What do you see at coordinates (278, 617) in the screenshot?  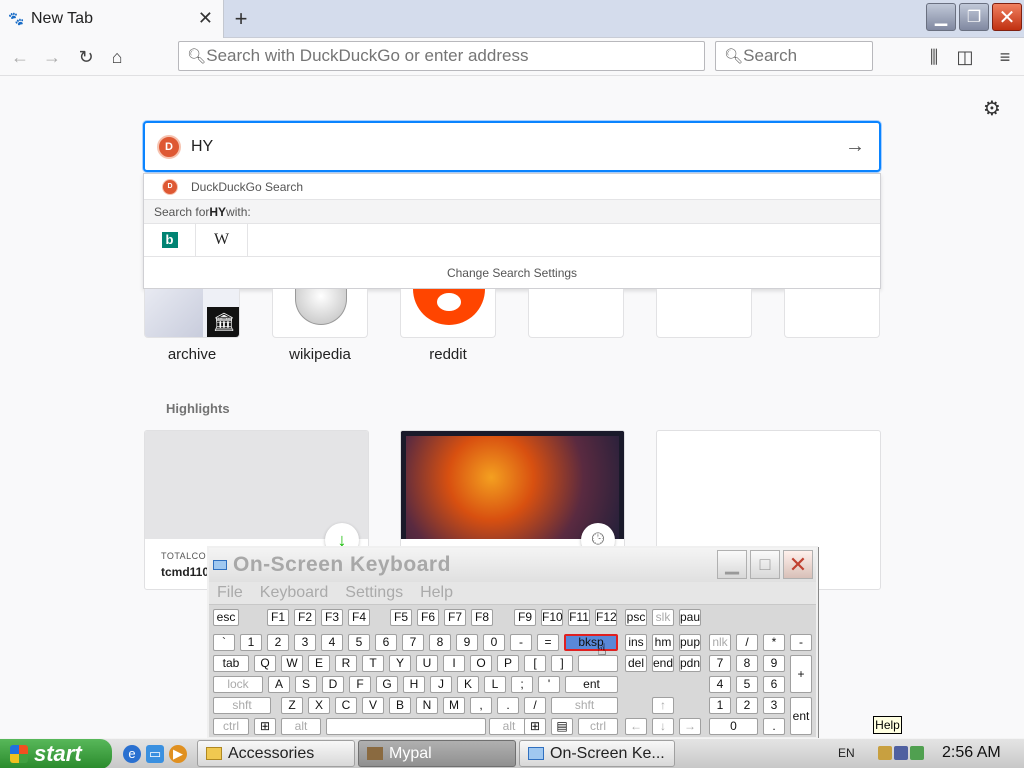 I see `osk-key-f1: F1` at bounding box center [278, 617].